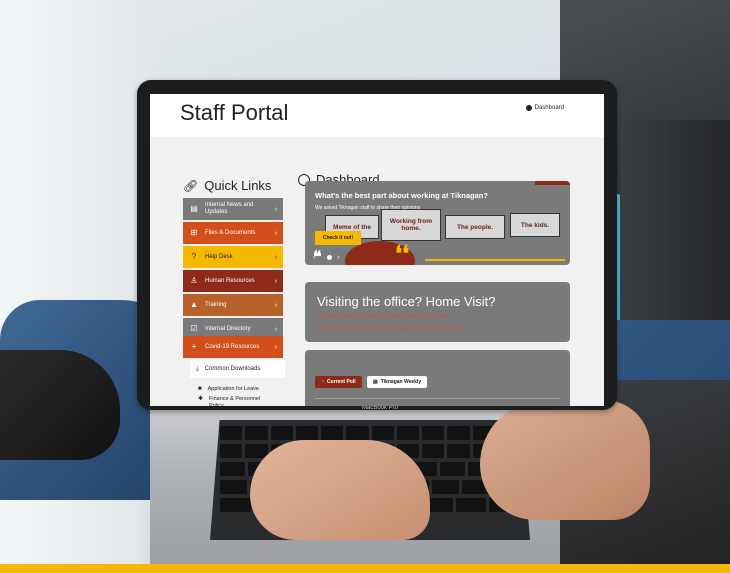 Image resolution: width=730 pixels, height=573 pixels. Describe the element at coordinates (219, 257) in the screenshot. I see `quick-link-label: Help Desk` at that location.